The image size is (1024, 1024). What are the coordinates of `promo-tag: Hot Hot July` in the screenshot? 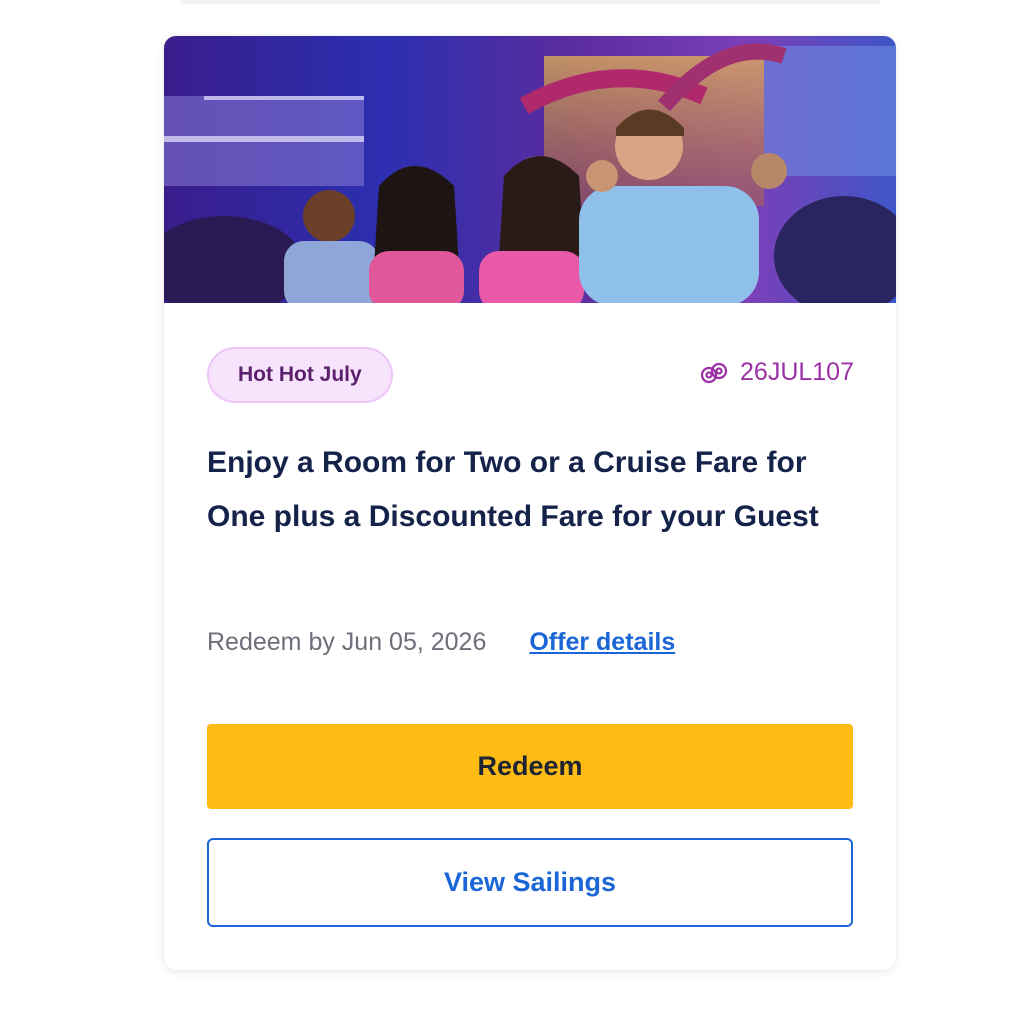 It's located at (300, 375).